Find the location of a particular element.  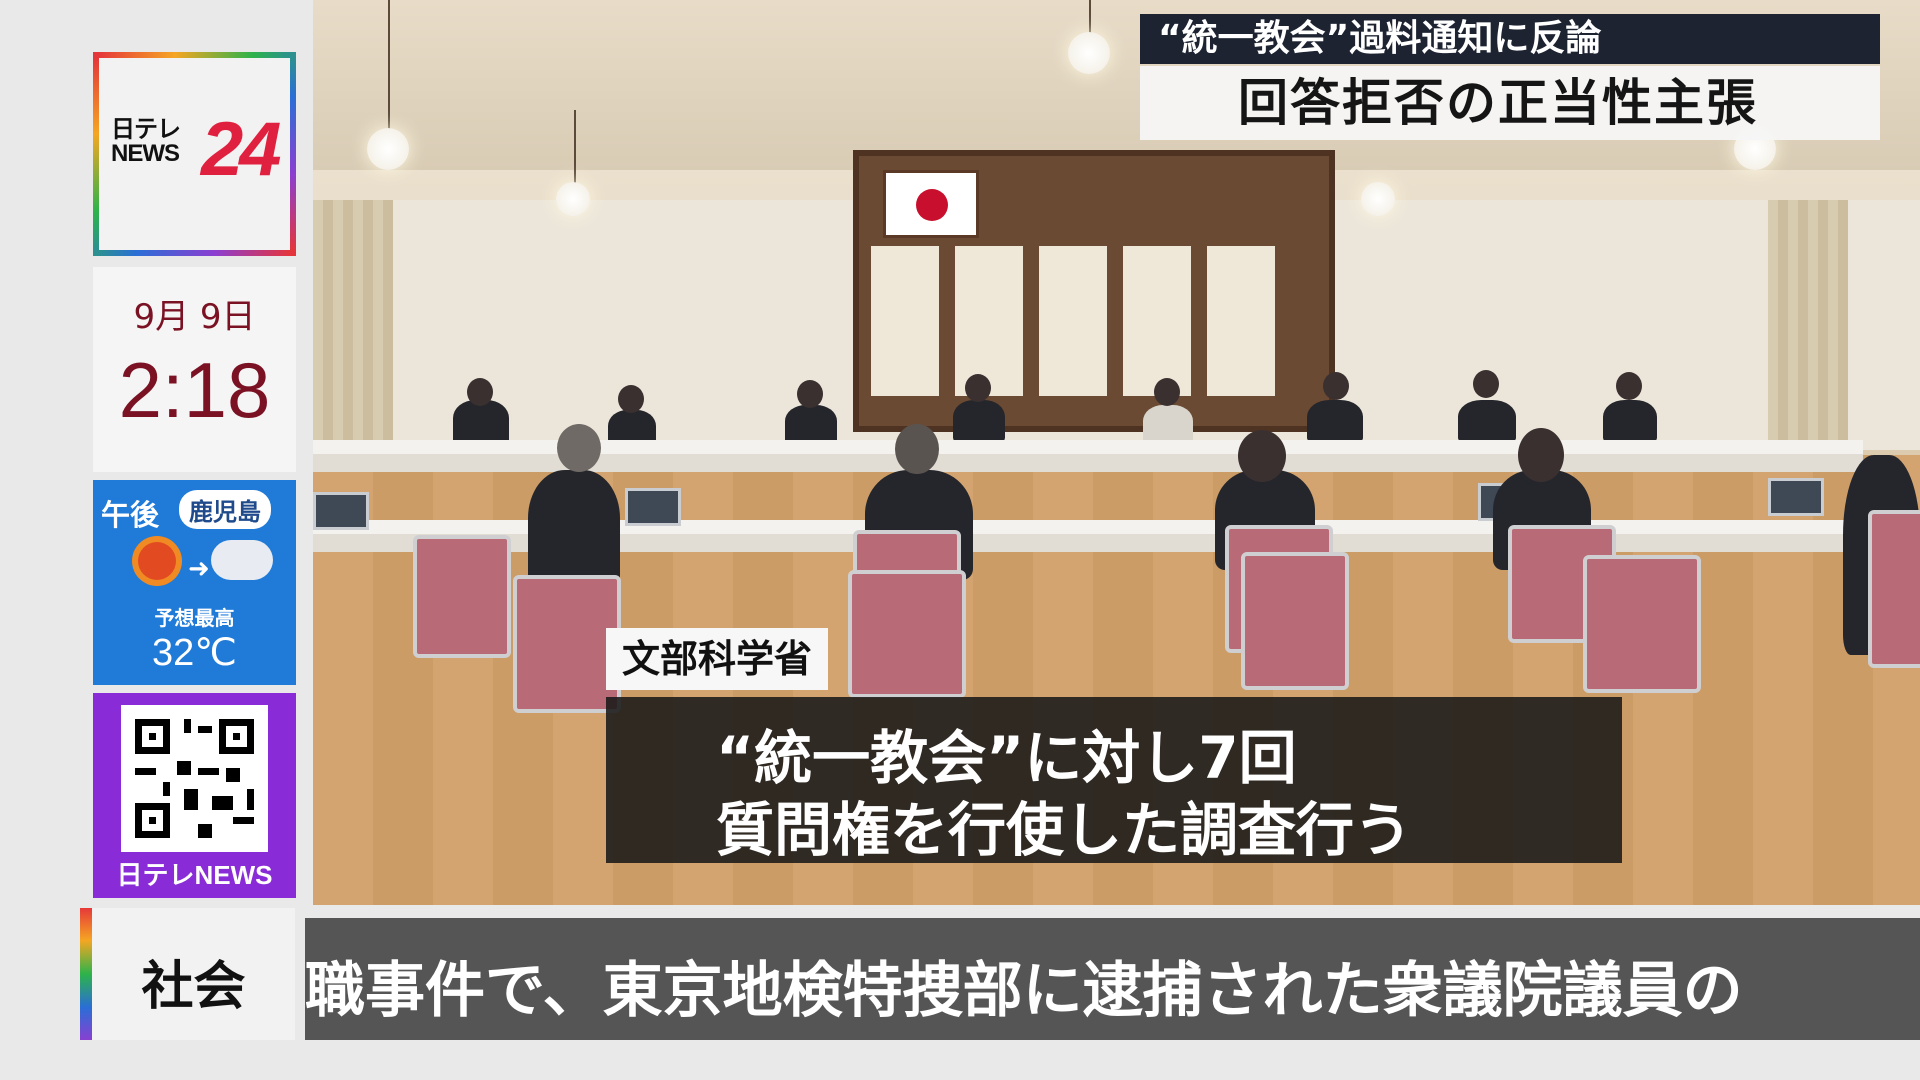

logo-top-text: 日テレ is located at coordinates (146, 129).